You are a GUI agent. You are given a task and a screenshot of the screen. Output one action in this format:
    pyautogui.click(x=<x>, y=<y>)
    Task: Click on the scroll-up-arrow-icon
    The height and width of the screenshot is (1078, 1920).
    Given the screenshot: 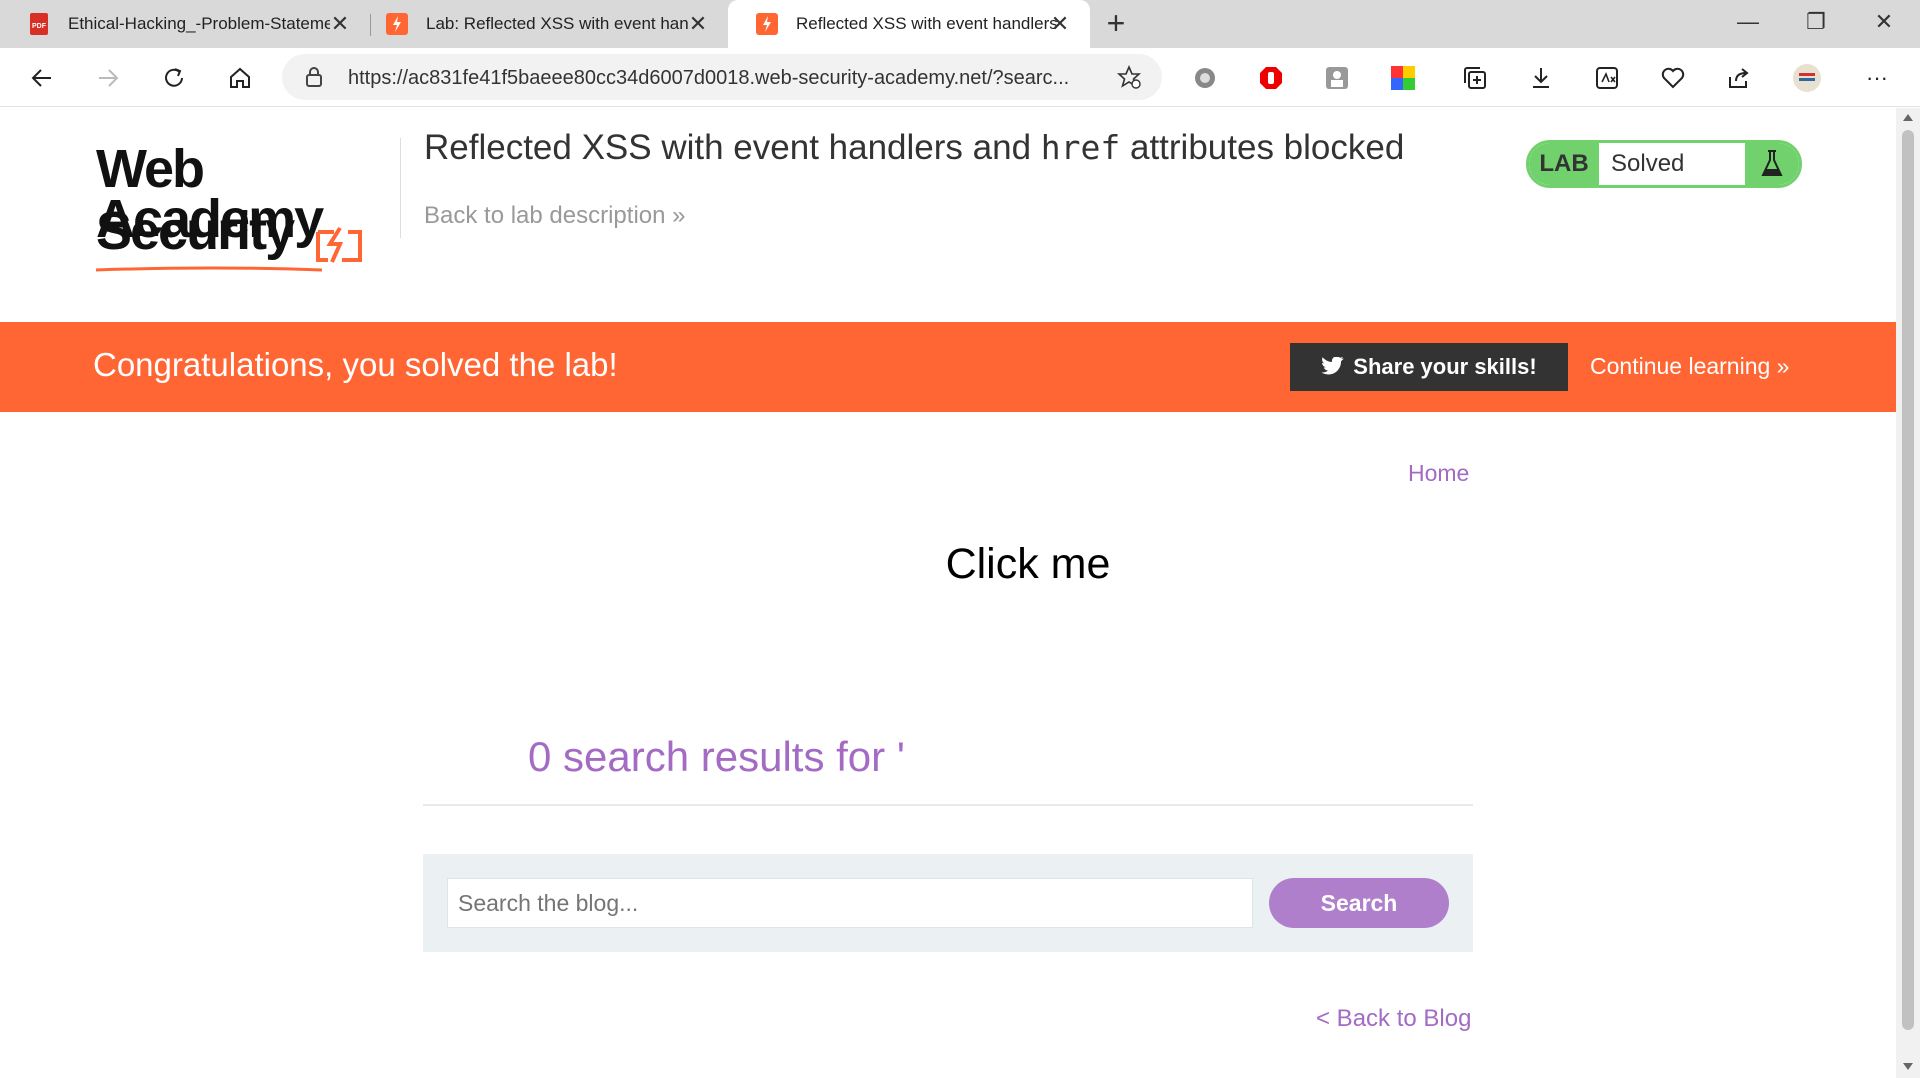 What is the action you would take?
    pyautogui.click(x=1908, y=117)
    